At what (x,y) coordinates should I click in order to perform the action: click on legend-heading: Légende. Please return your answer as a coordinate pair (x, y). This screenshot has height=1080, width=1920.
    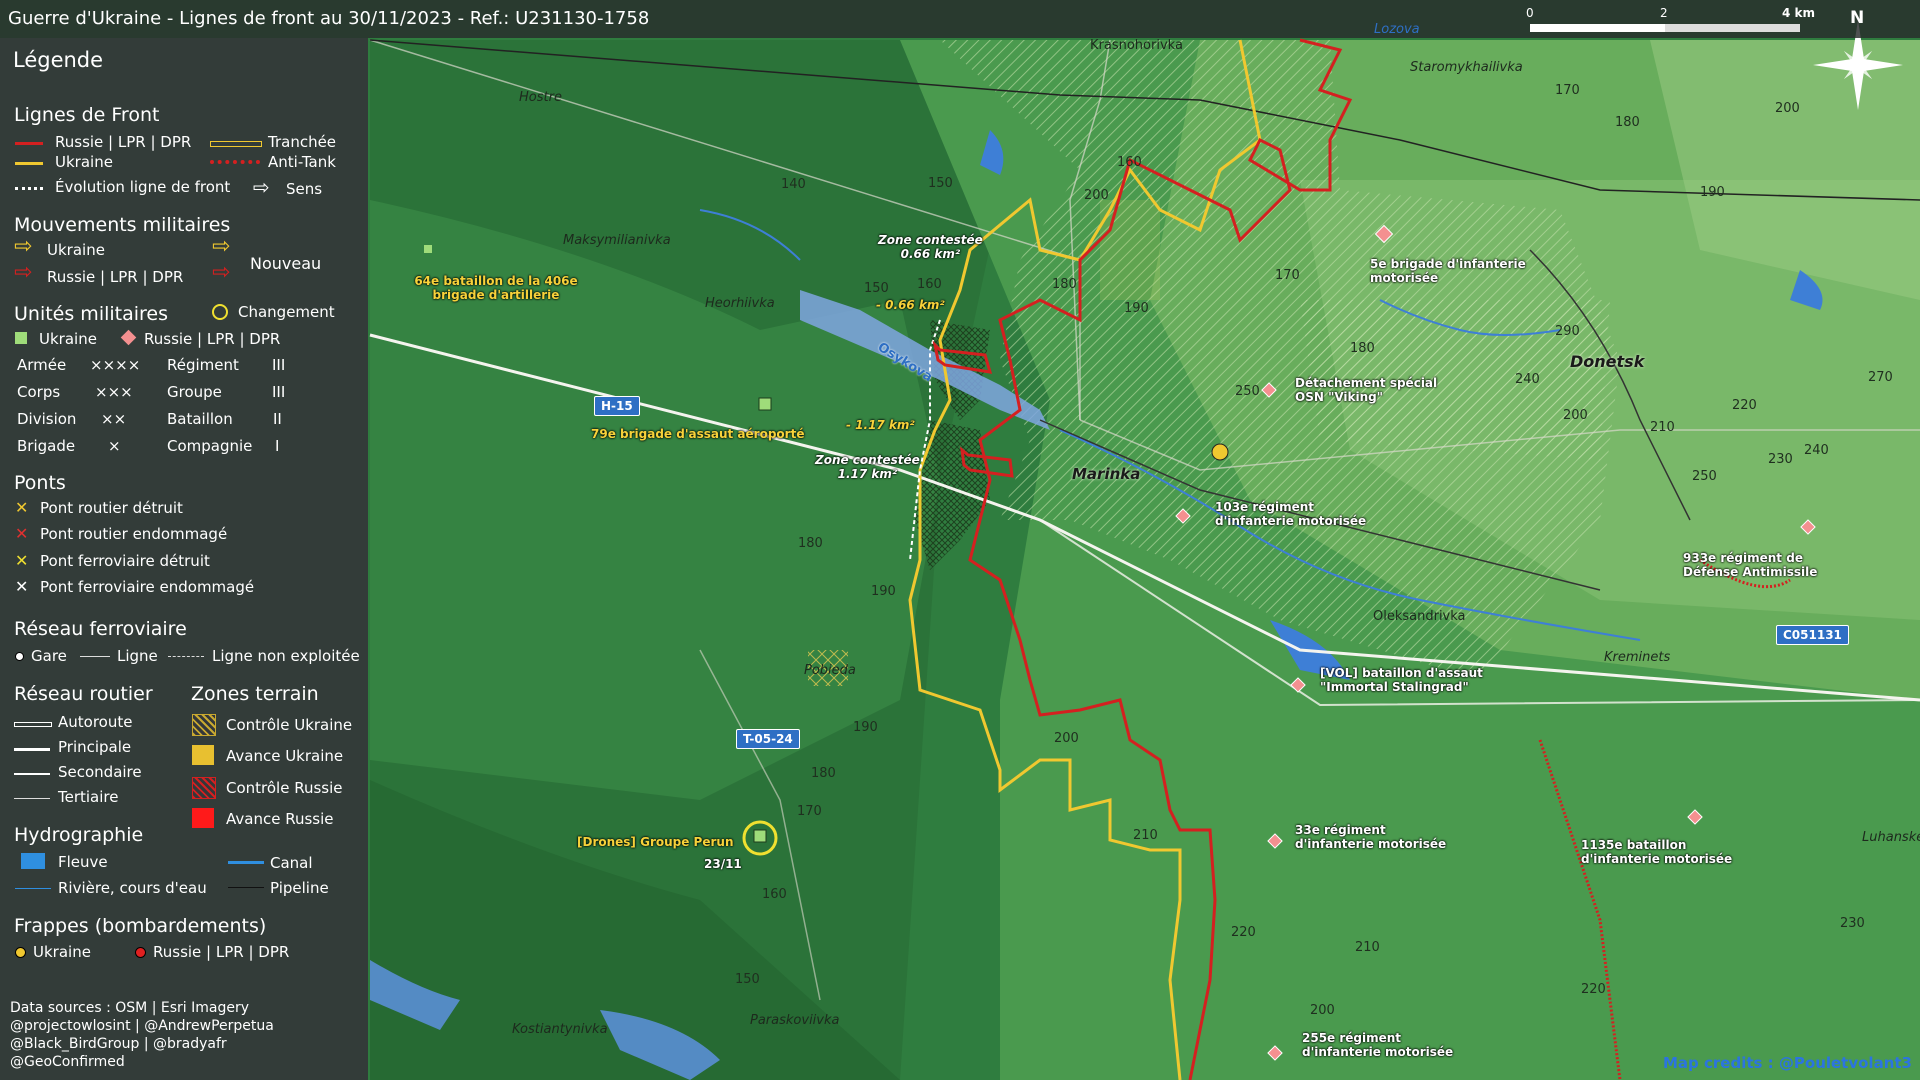
    Looking at the image, I should click on (58, 60).